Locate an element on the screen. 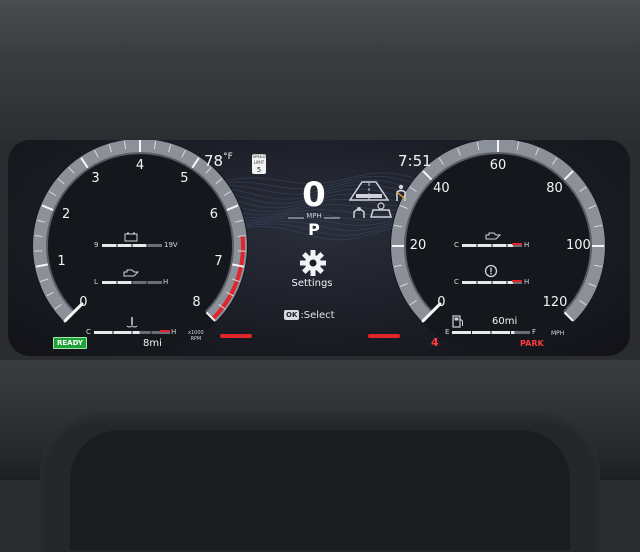  coolant-gauge-fill is located at coordinates (117, 332).